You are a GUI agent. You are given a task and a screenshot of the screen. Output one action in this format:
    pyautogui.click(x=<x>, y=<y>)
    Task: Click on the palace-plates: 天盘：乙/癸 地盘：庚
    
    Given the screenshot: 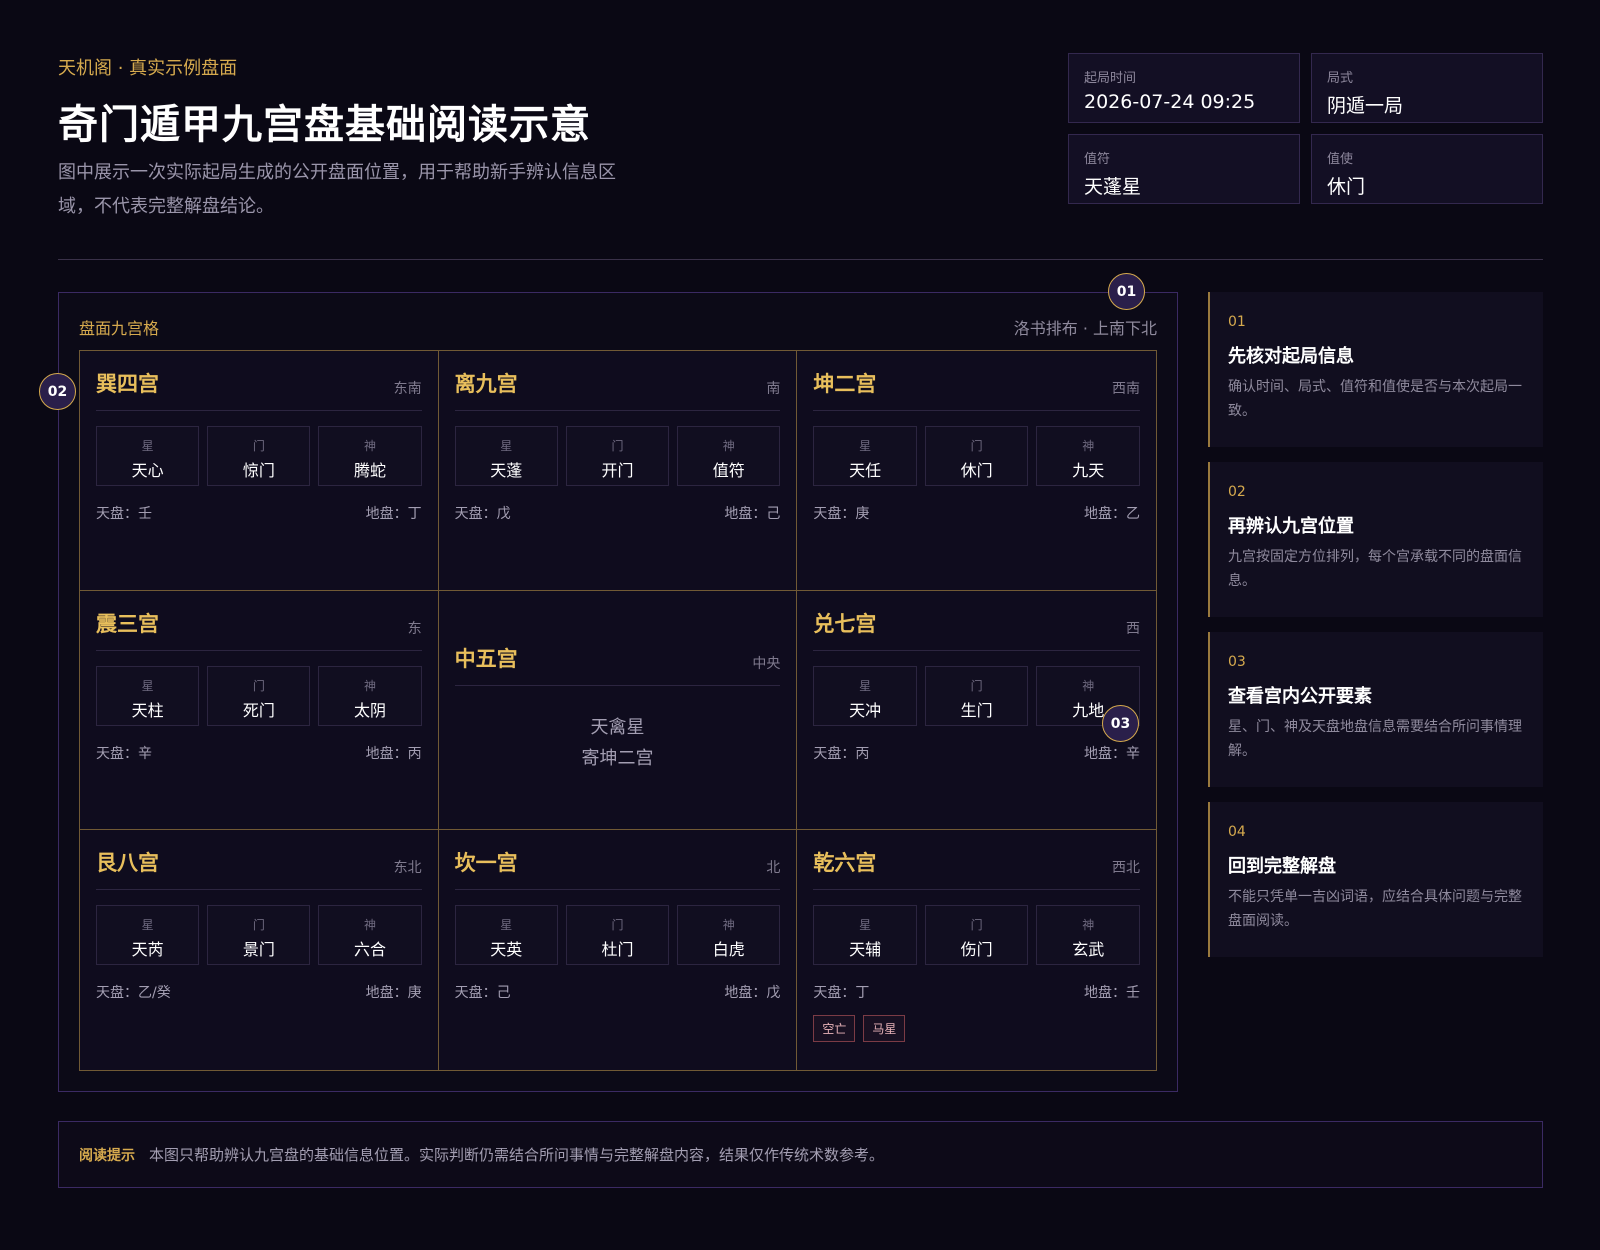 What is the action you would take?
    pyautogui.click(x=259, y=992)
    